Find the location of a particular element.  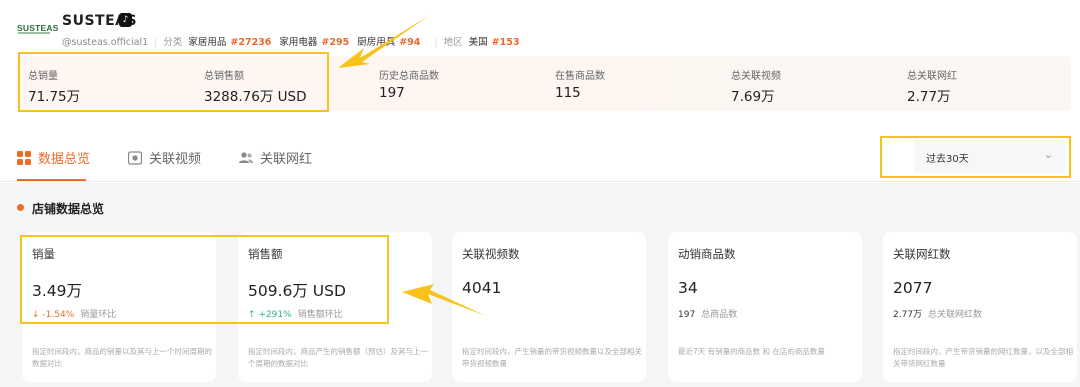

category-rank: #295 is located at coordinates (335, 42).